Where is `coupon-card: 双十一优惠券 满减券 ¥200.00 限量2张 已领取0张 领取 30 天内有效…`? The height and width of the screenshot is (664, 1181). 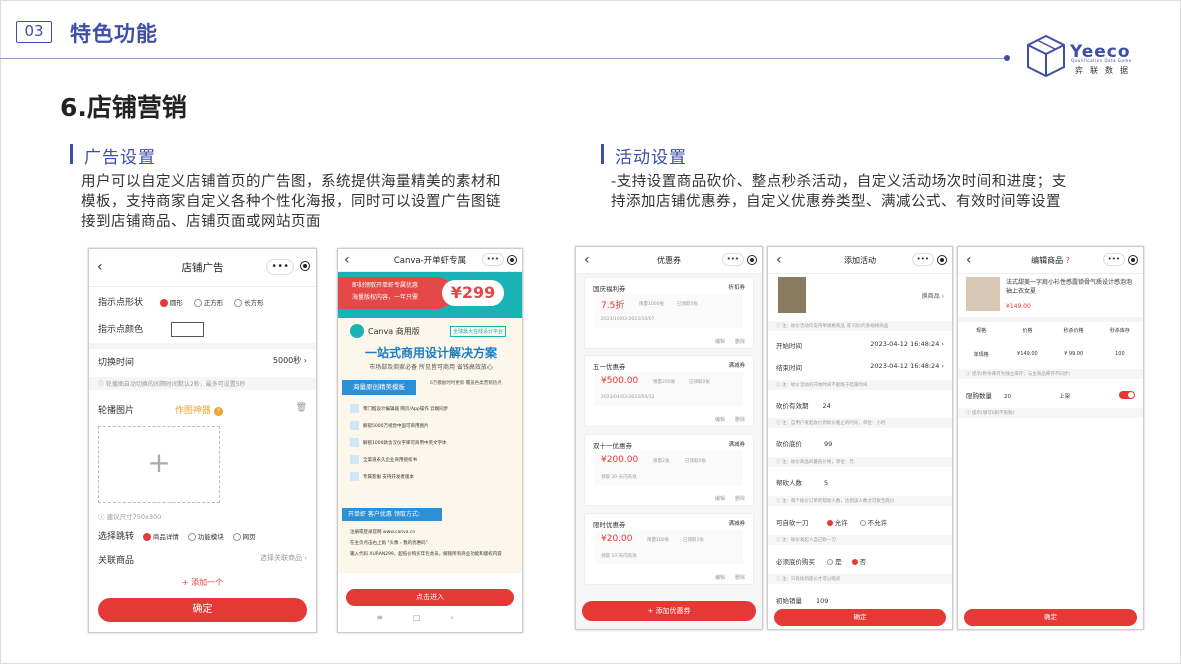 coupon-card: 双十一优惠券 满减券 ¥200.00 限量2张 已领取0张 领取 30 天内有效… is located at coordinates (669, 470).